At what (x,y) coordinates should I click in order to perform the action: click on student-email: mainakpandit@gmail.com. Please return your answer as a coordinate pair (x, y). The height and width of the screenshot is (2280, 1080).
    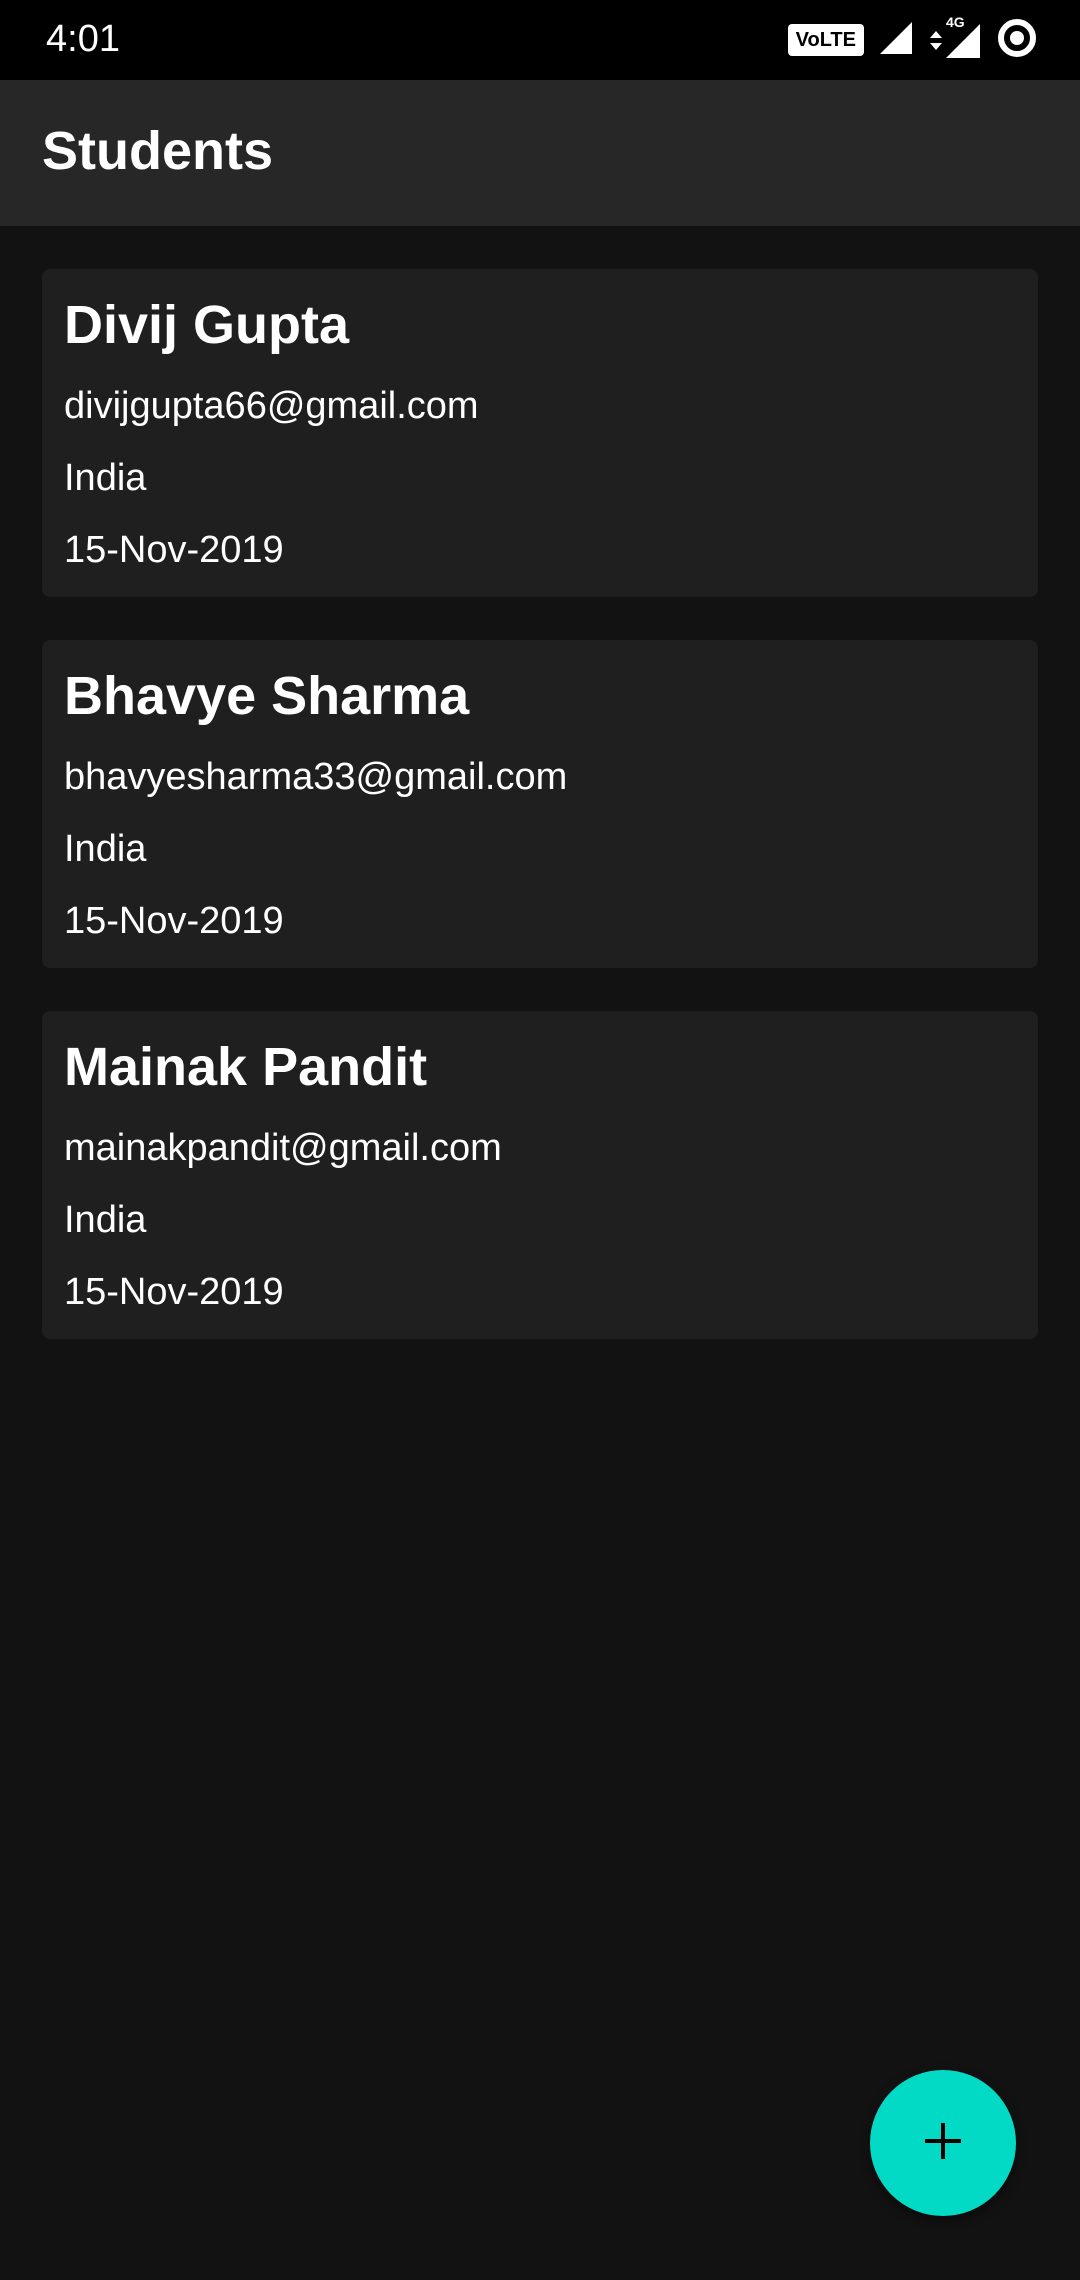
    Looking at the image, I should click on (283, 1148).